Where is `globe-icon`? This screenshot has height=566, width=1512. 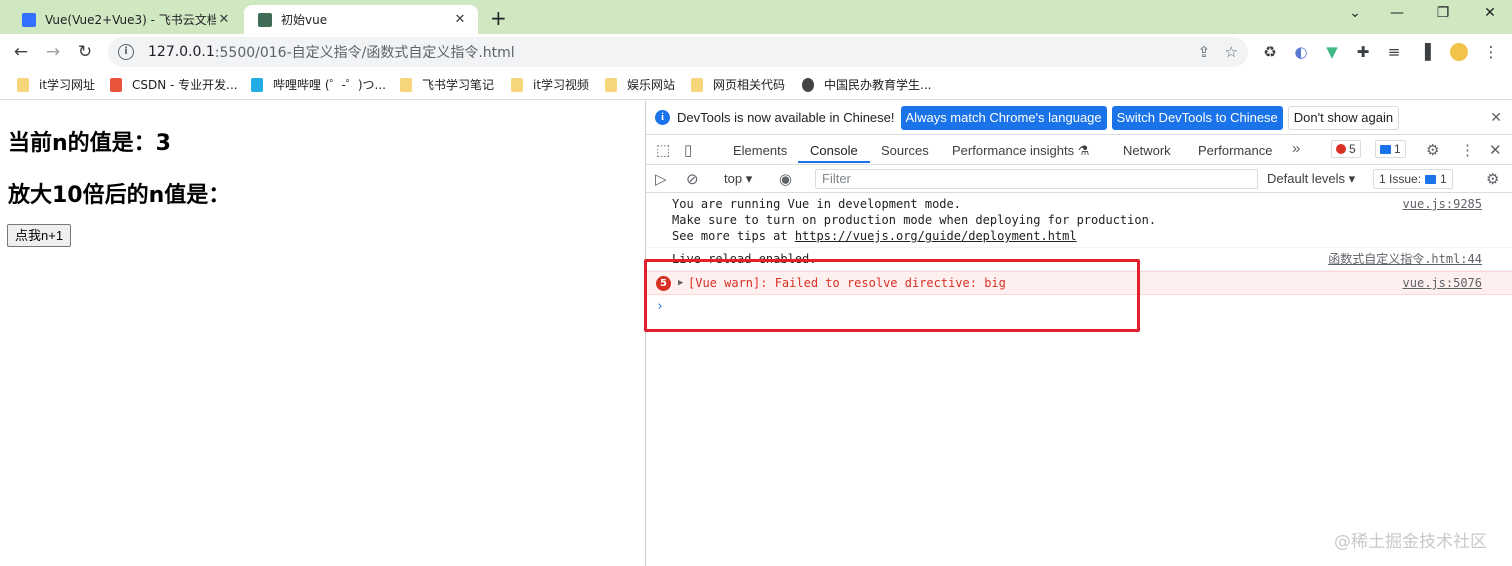
globe-icon is located at coordinates (808, 84).